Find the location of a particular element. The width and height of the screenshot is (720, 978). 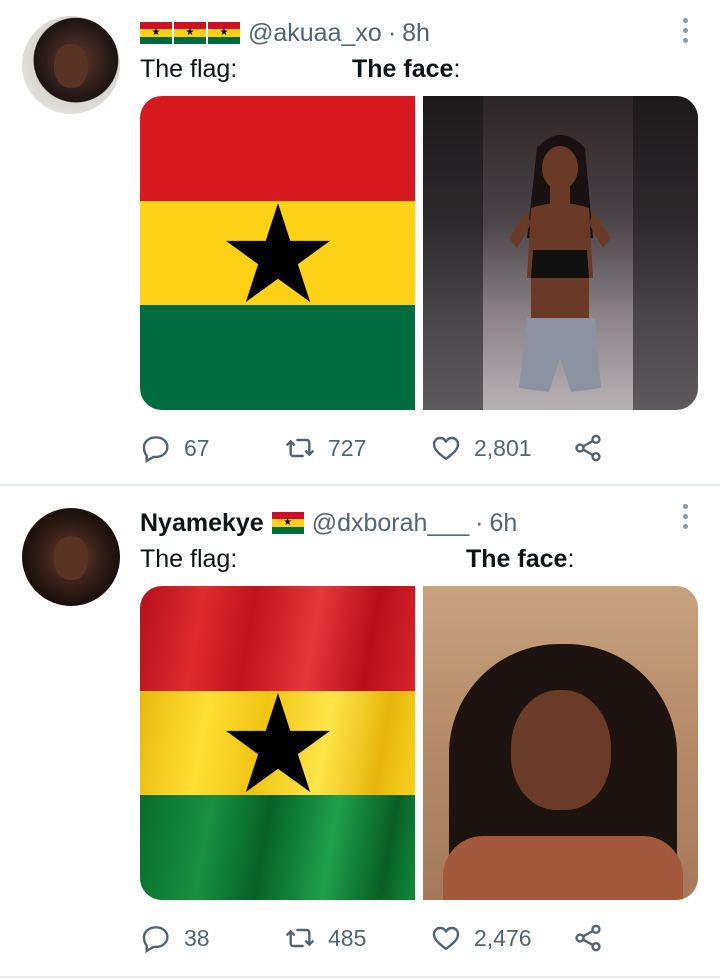

like-button: 2,476 is located at coordinates (481, 938).